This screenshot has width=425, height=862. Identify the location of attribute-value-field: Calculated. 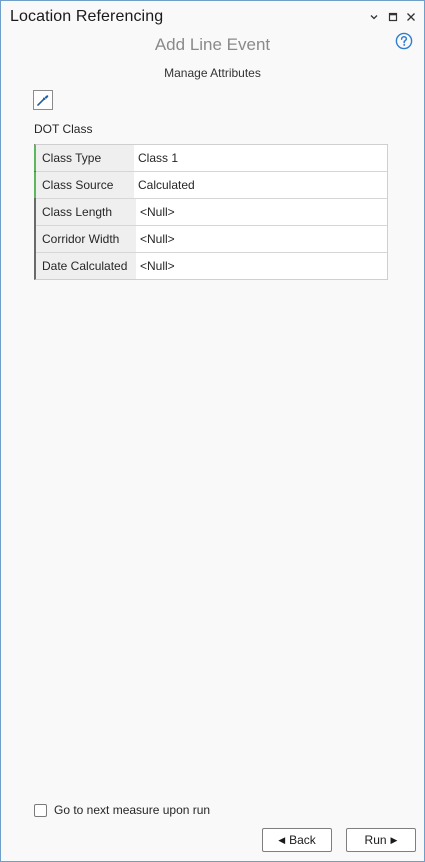
(260, 185).